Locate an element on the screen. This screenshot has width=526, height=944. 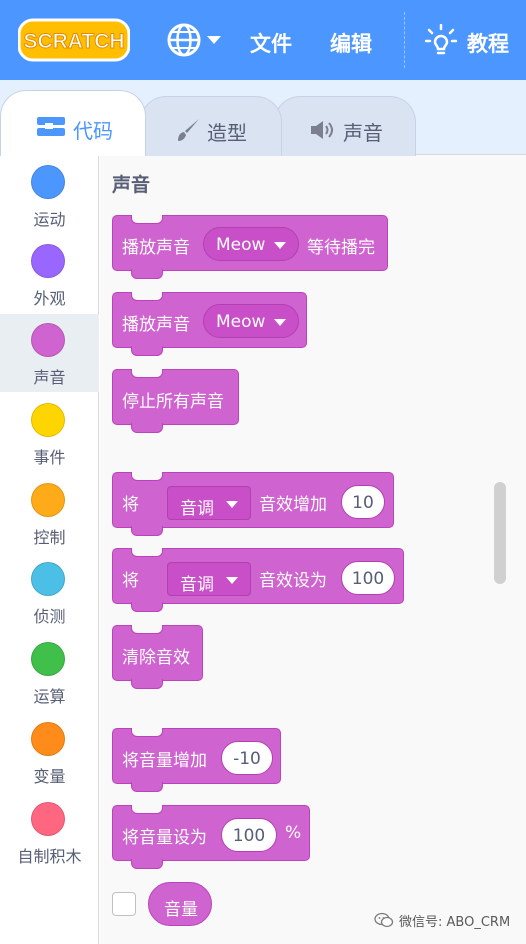
category-sound-dot is located at coordinates (48, 340).